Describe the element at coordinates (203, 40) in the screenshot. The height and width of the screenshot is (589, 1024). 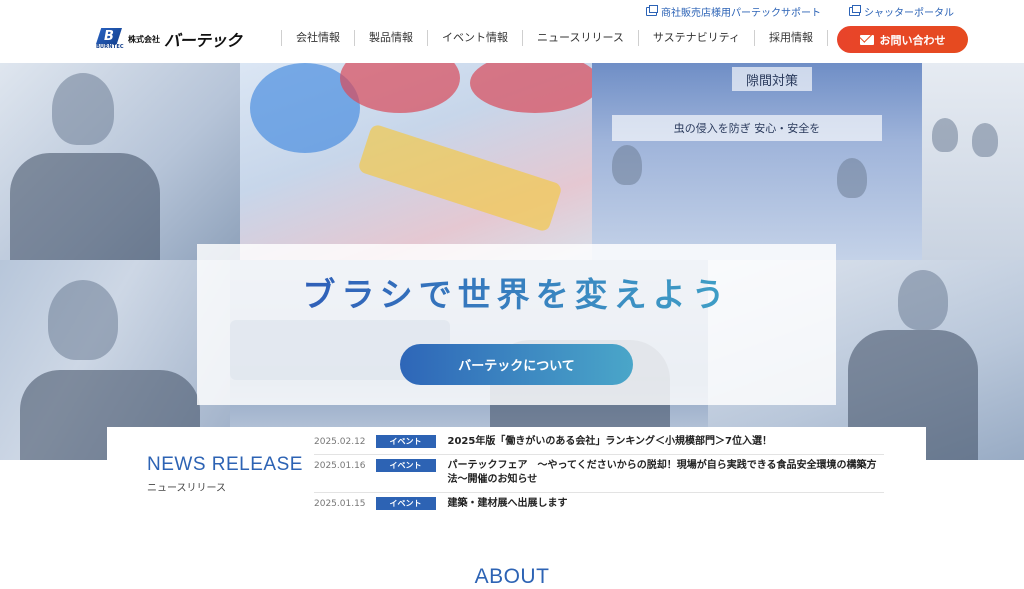
I see `logo-name: バーテック` at that location.